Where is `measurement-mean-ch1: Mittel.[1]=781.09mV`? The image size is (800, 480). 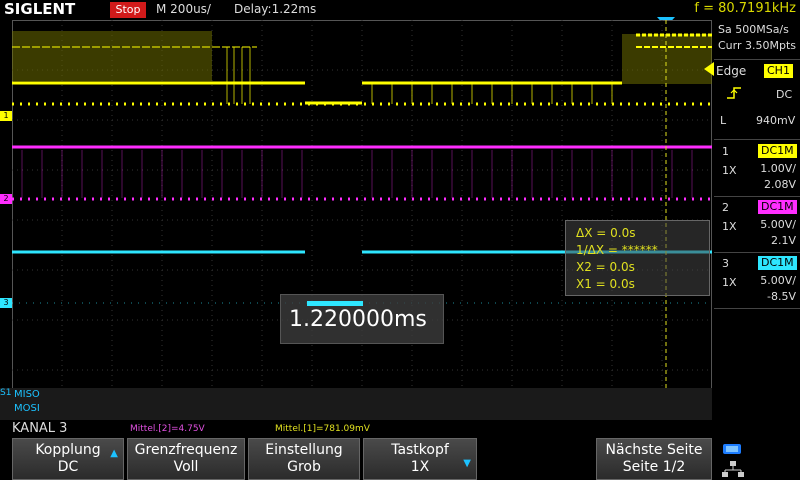 measurement-mean-ch1: Mittel.[1]=781.09mV is located at coordinates (322, 429).